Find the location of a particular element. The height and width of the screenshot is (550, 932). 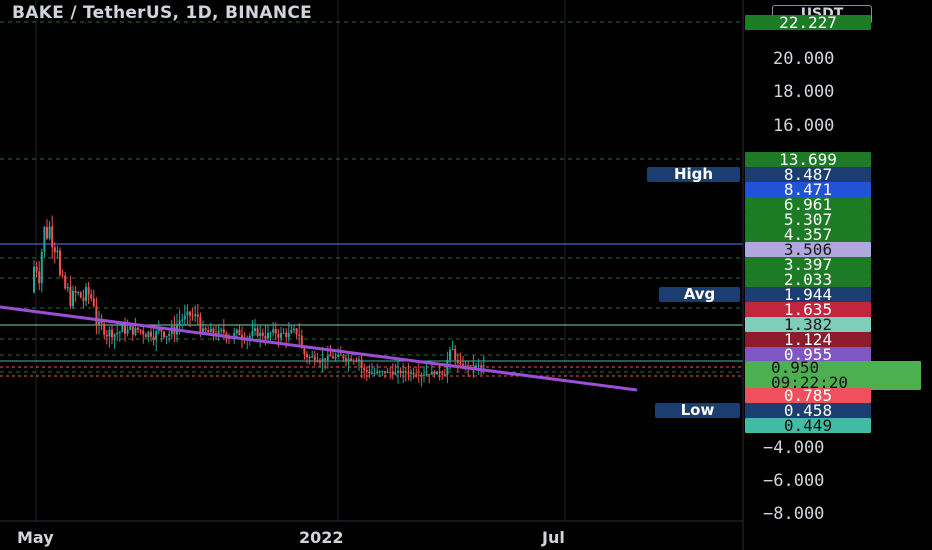

price-tag-avg: 1.944 is located at coordinates (808, 294).